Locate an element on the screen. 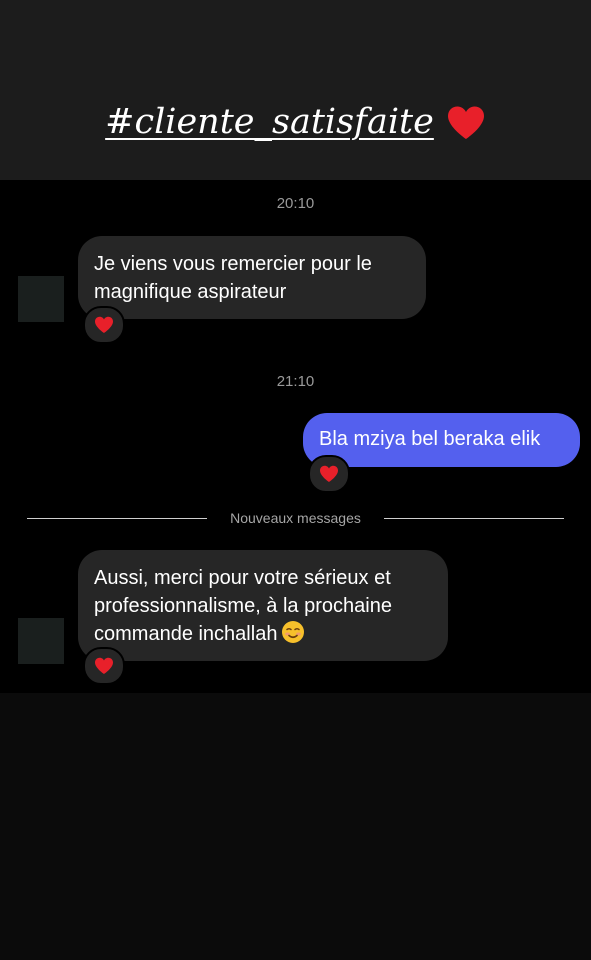 This screenshot has height=960, width=591. timestamp: 20:10 is located at coordinates (295, 203).